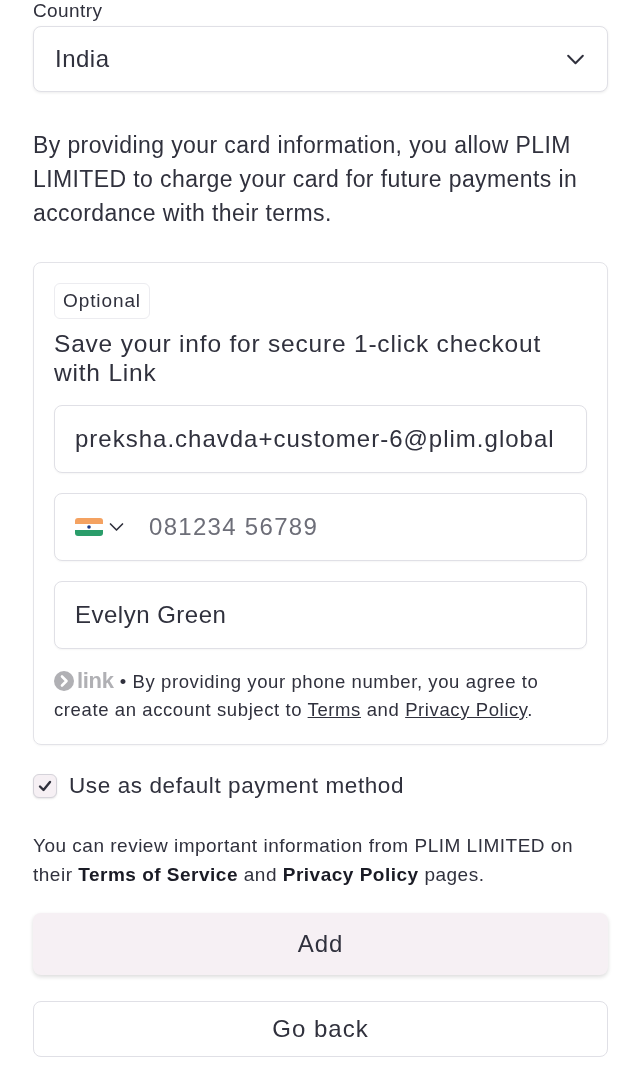 Image resolution: width=640 pixels, height=1073 pixels. Describe the element at coordinates (320, 439) in the screenshot. I see `email-field: preksha.chavda+customer-6@plim.global` at that location.